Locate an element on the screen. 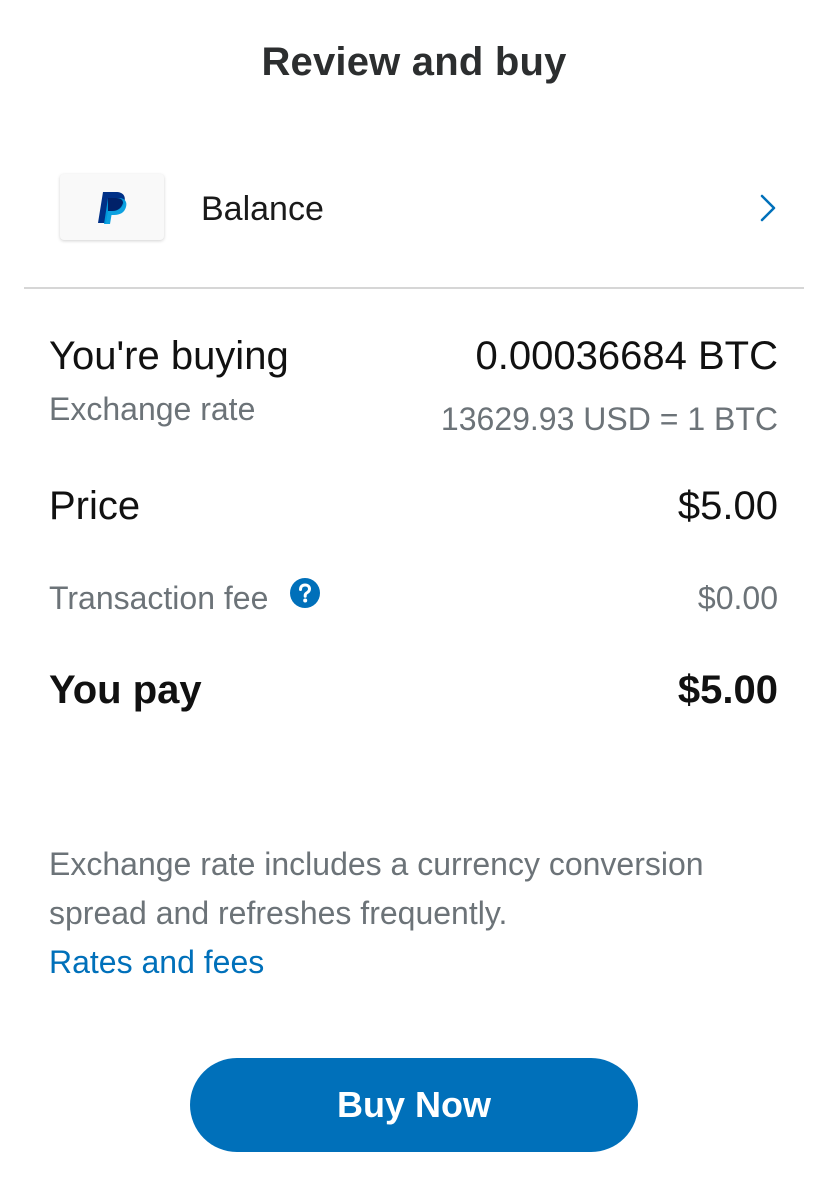 The height and width of the screenshot is (1194, 828). funding-source-label: Balance is located at coordinates (262, 209).